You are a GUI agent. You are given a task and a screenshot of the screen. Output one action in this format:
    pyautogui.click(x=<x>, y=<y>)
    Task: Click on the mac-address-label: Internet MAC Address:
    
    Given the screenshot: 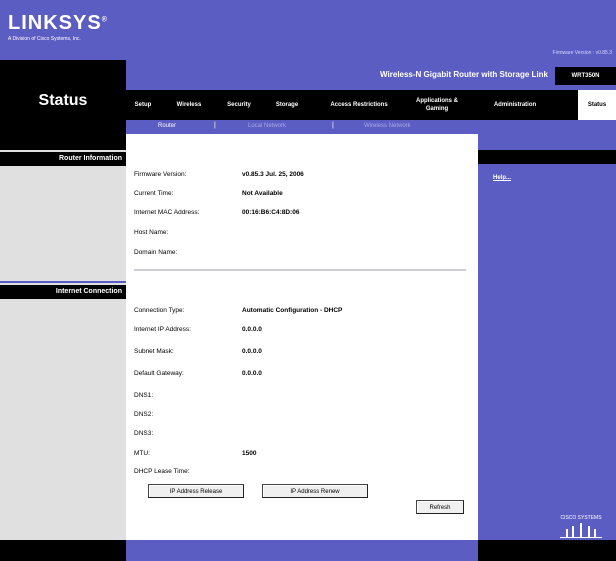 What is the action you would take?
    pyautogui.click(x=167, y=212)
    